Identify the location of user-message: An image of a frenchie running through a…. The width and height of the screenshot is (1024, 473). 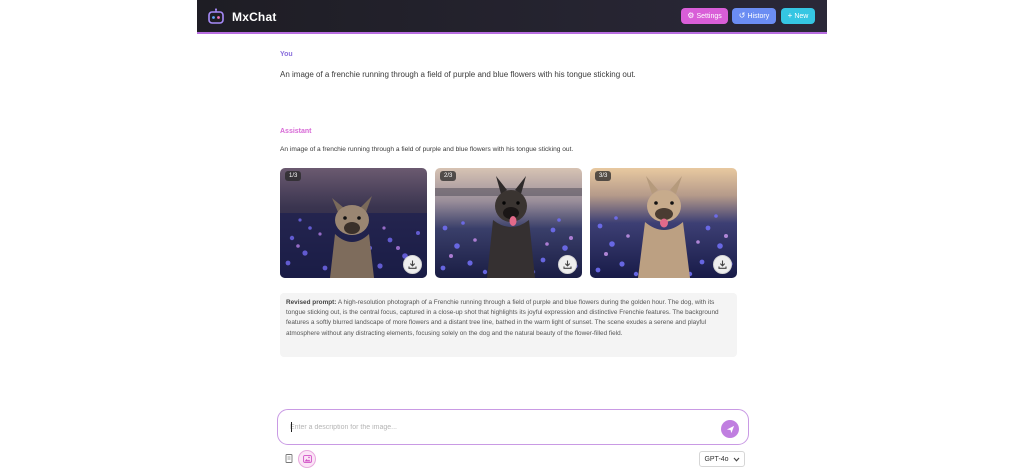
(458, 74).